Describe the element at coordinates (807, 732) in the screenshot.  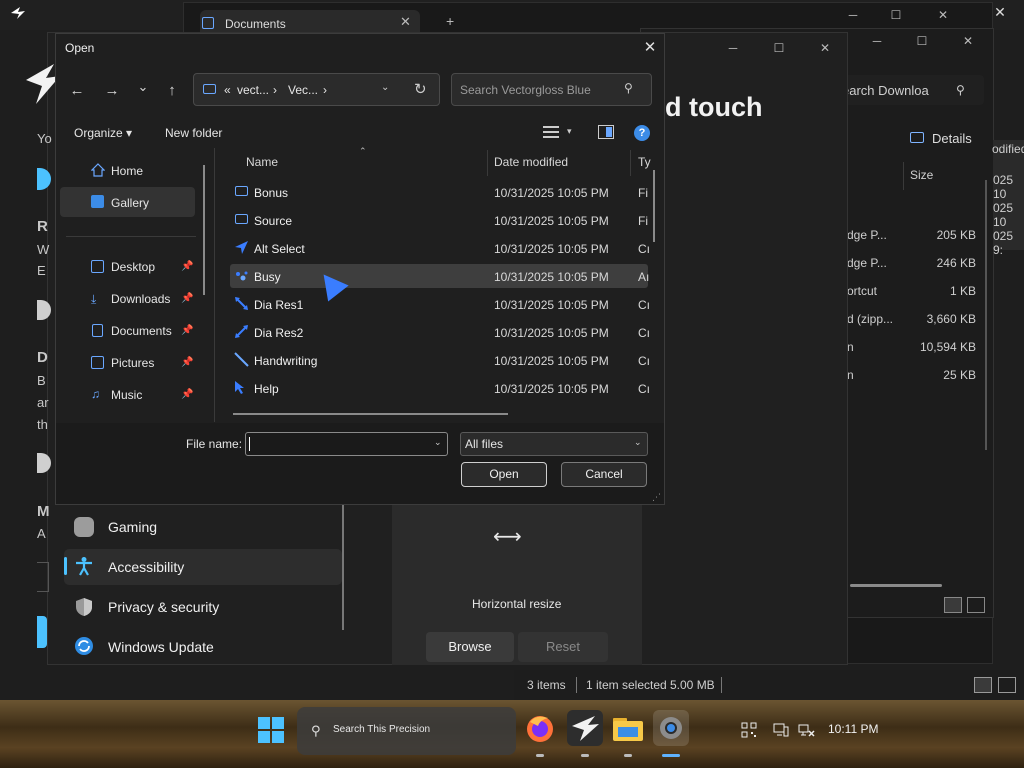
I see `network-muted-icon` at that location.